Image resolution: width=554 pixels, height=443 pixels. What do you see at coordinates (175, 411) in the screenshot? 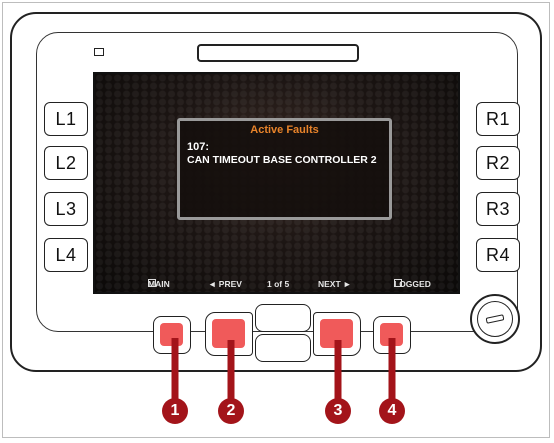
I see `callout-1: 1` at bounding box center [175, 411].